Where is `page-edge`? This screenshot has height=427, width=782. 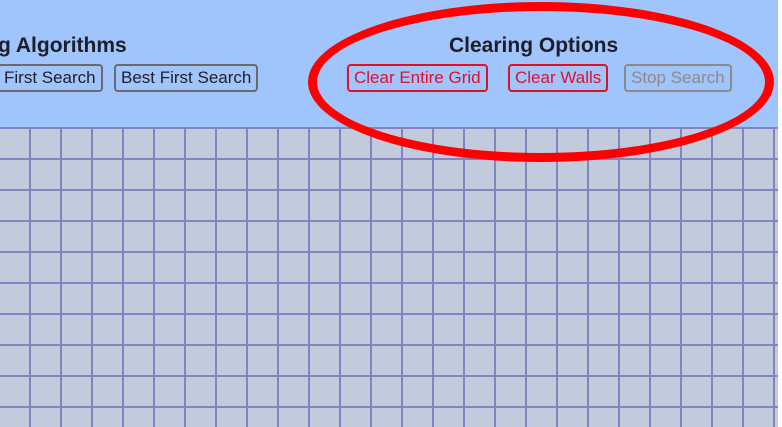
page-edge is located at coordinates (780, 211).